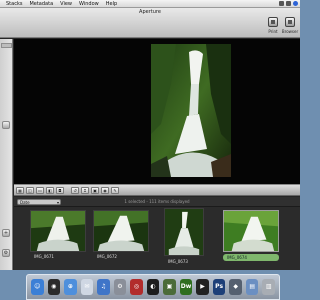 Image resolution: width=320 pixels, height=300 pixels. I want to click on browser-icon, so click(290, 22).